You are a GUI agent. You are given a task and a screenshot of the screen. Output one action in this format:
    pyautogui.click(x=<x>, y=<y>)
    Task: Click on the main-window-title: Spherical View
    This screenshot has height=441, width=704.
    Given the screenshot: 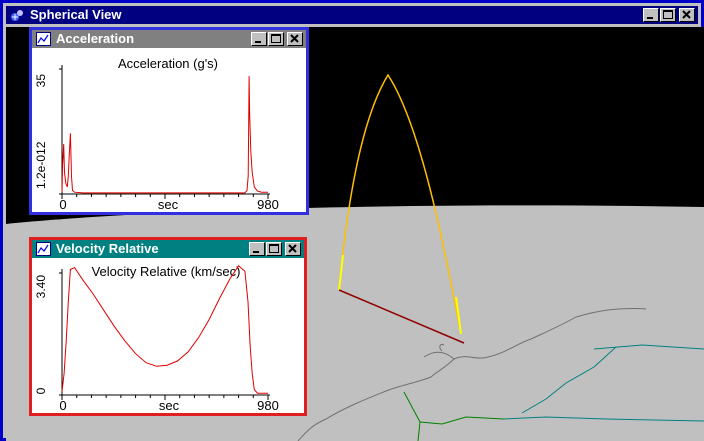 What is the action you would take?
    pyautogui.click(x=76, y=14)
    